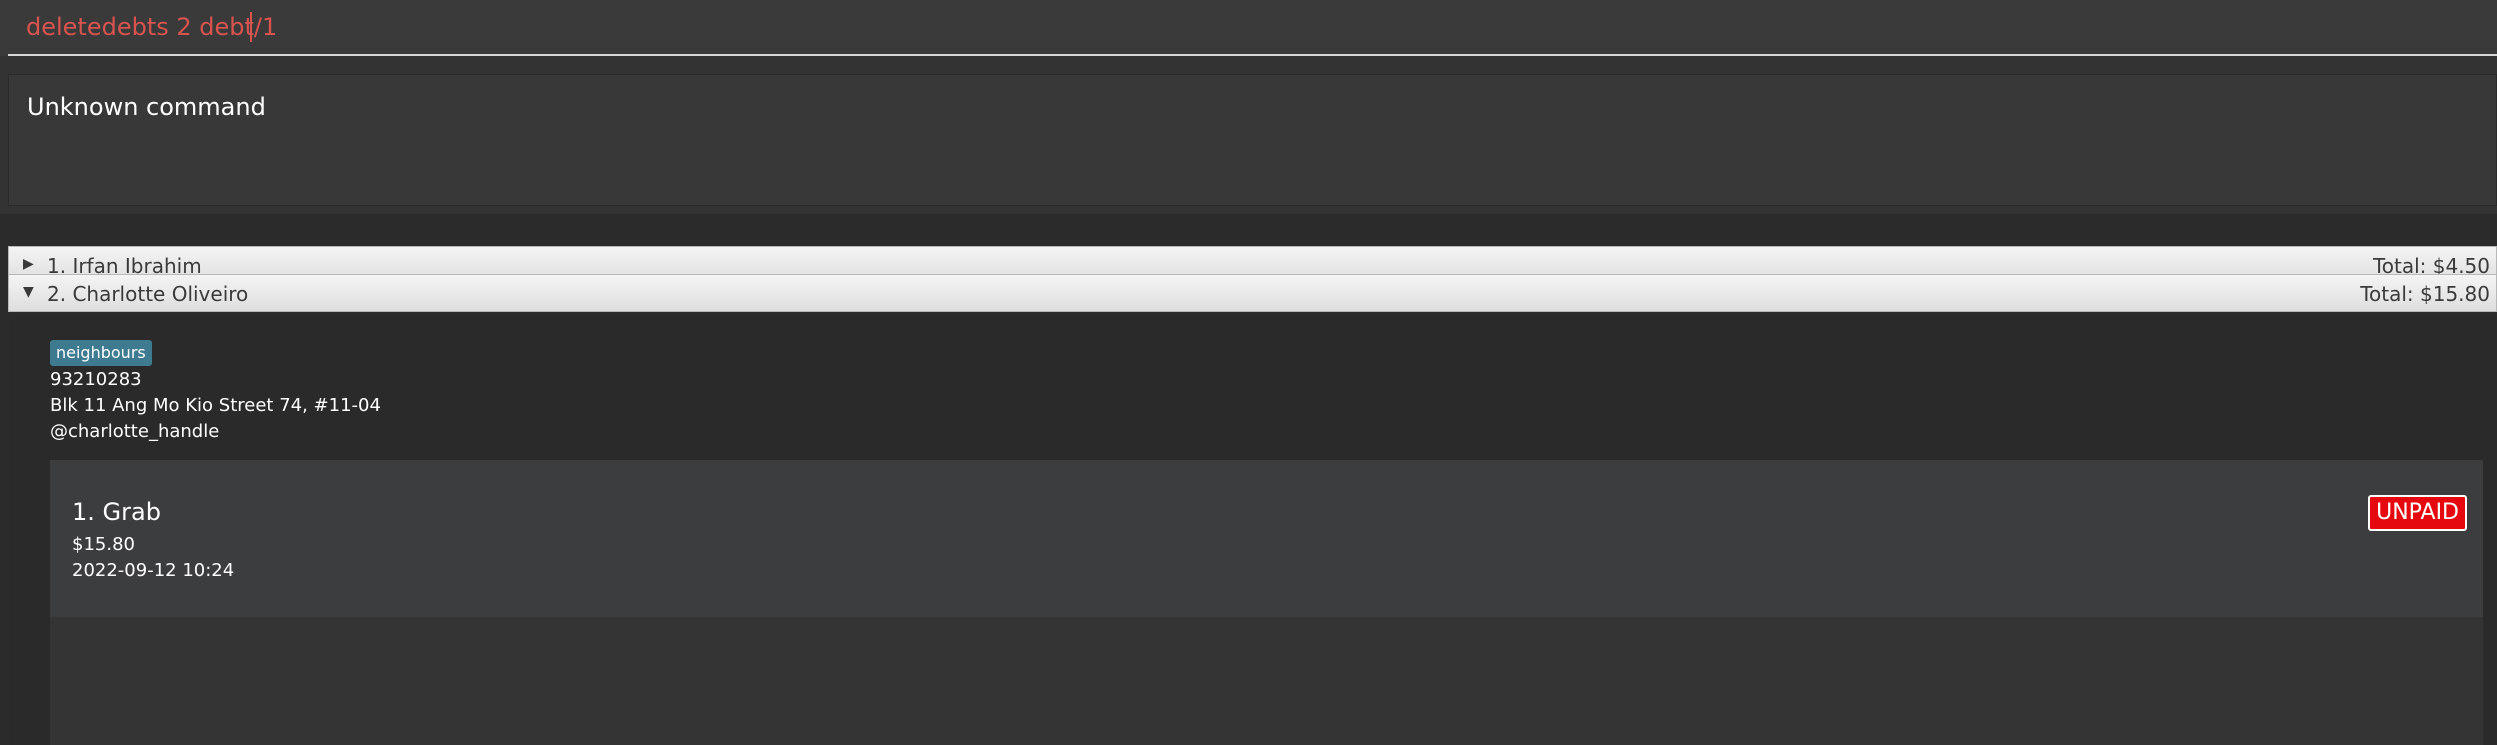  I want to click on person-name: 2. Charlotte Oliveiro, so click(148, 294).